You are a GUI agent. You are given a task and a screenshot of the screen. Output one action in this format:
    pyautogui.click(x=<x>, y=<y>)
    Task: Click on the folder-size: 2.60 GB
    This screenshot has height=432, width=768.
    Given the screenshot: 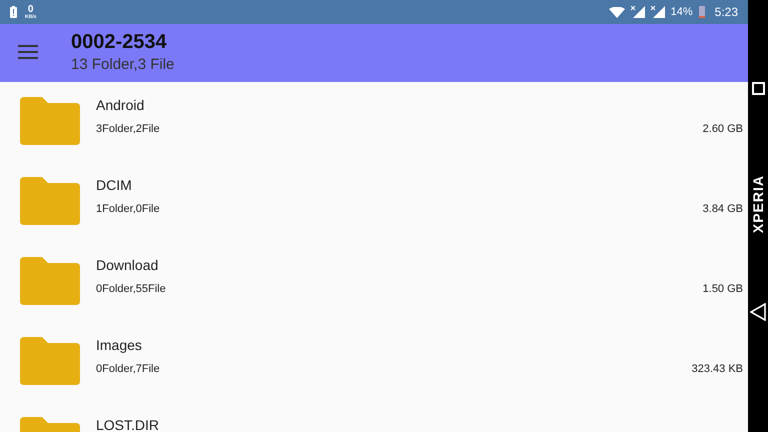 What is the action you would take?
    pyautogui.click(x=722, y=129)
    